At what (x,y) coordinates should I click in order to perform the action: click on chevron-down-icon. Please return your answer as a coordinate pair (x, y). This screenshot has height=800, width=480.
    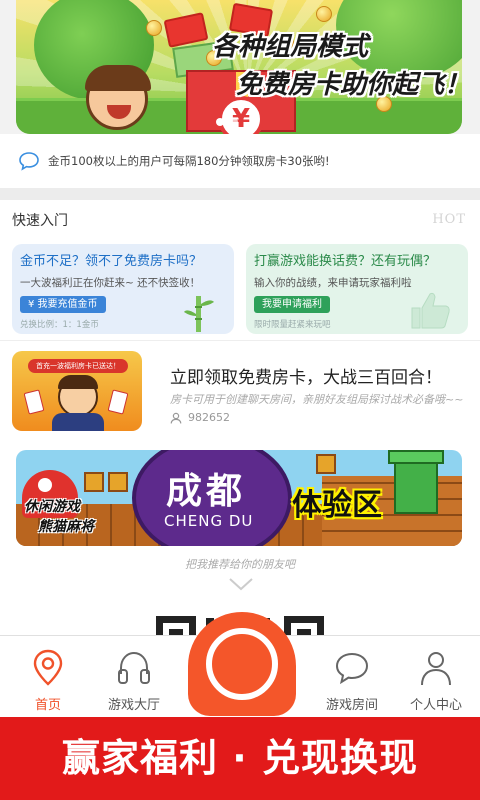
    Looking at the image, I should click on (241, 584).